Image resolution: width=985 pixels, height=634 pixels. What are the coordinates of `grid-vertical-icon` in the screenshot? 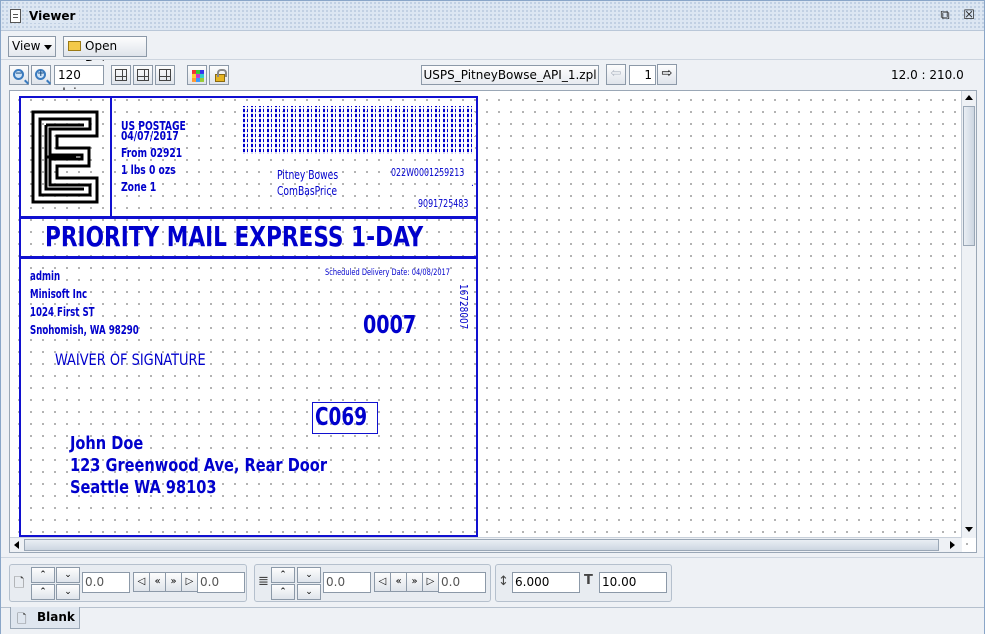 It's located at (121, 75).